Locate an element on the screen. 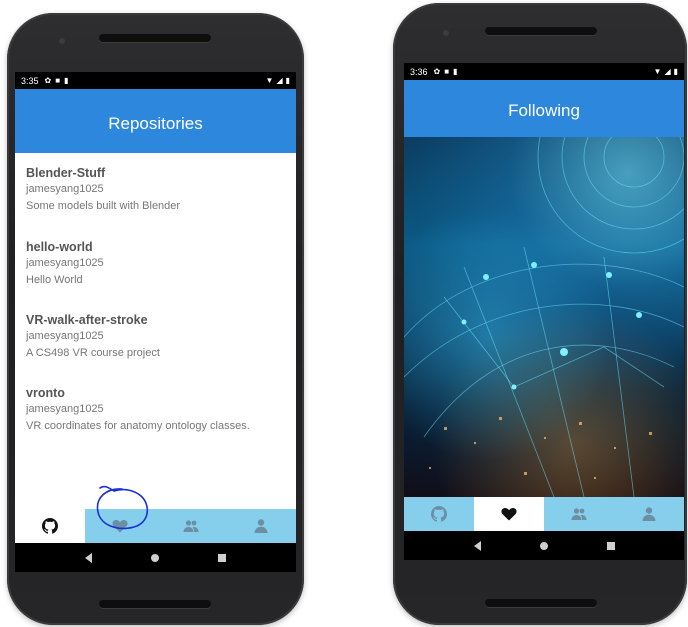 The width and height of the screenshot is (688, 627). app-bar: Following is located at coordinates (544, 108).